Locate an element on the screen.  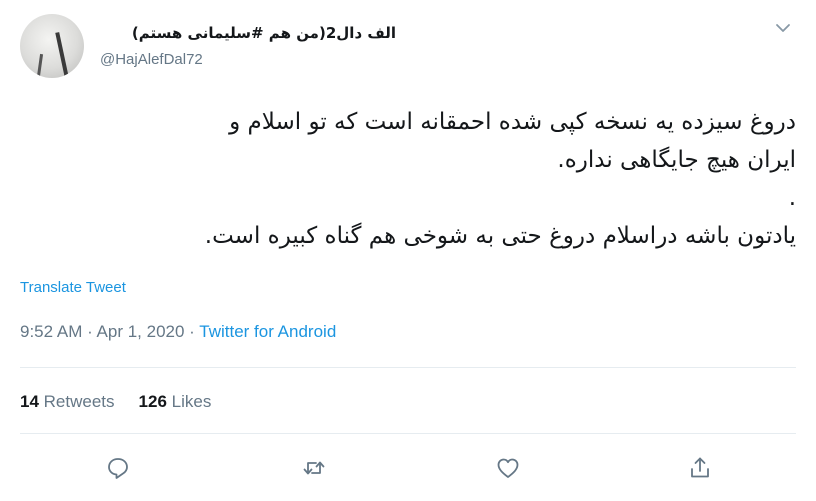
reply-icon is located at coordinates (118, 468).